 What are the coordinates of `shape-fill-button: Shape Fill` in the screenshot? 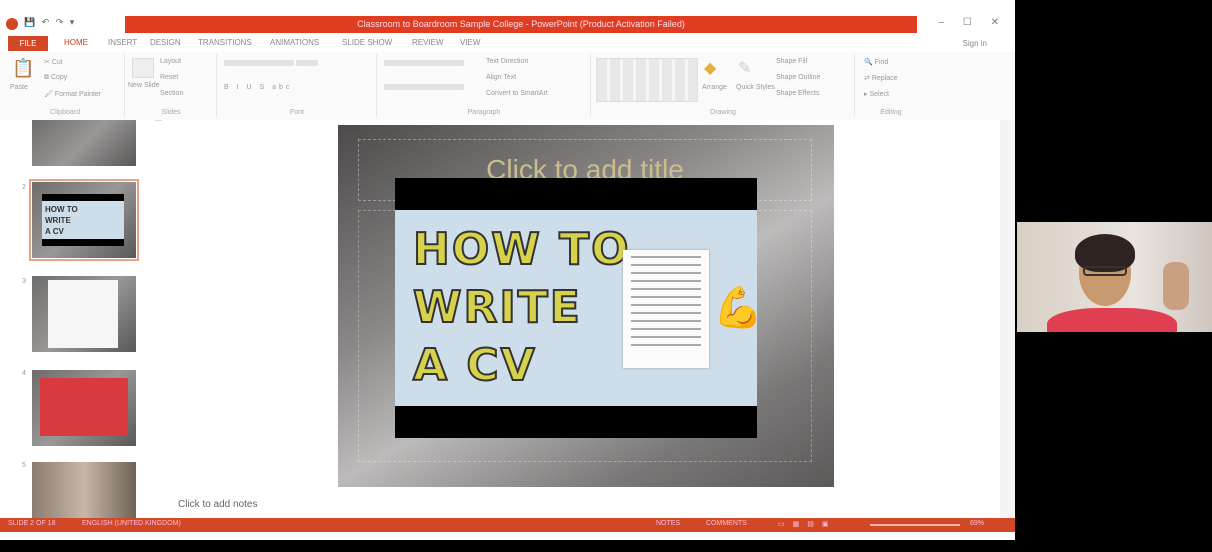 It's located at (791, 61).